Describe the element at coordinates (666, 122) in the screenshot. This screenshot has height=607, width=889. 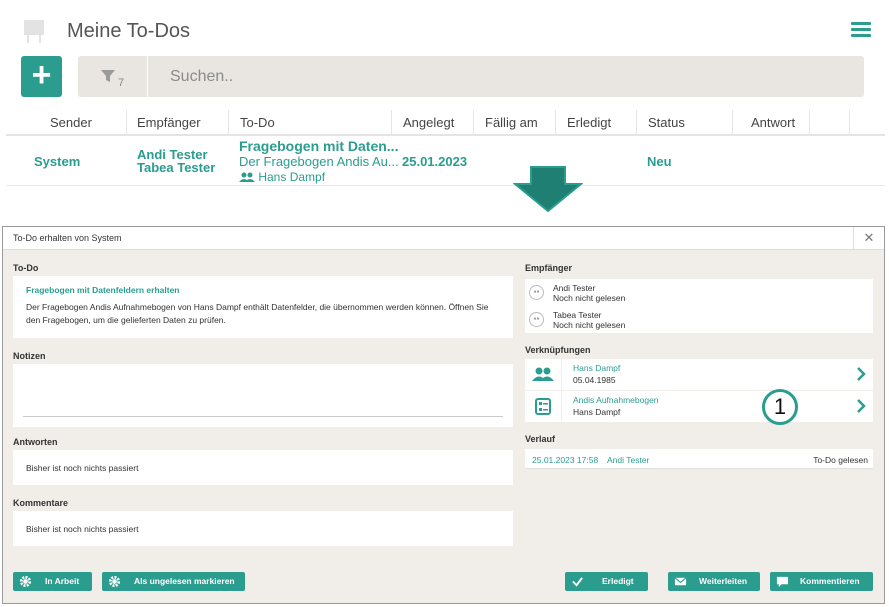
I see `column-header-status: Status` at that location.